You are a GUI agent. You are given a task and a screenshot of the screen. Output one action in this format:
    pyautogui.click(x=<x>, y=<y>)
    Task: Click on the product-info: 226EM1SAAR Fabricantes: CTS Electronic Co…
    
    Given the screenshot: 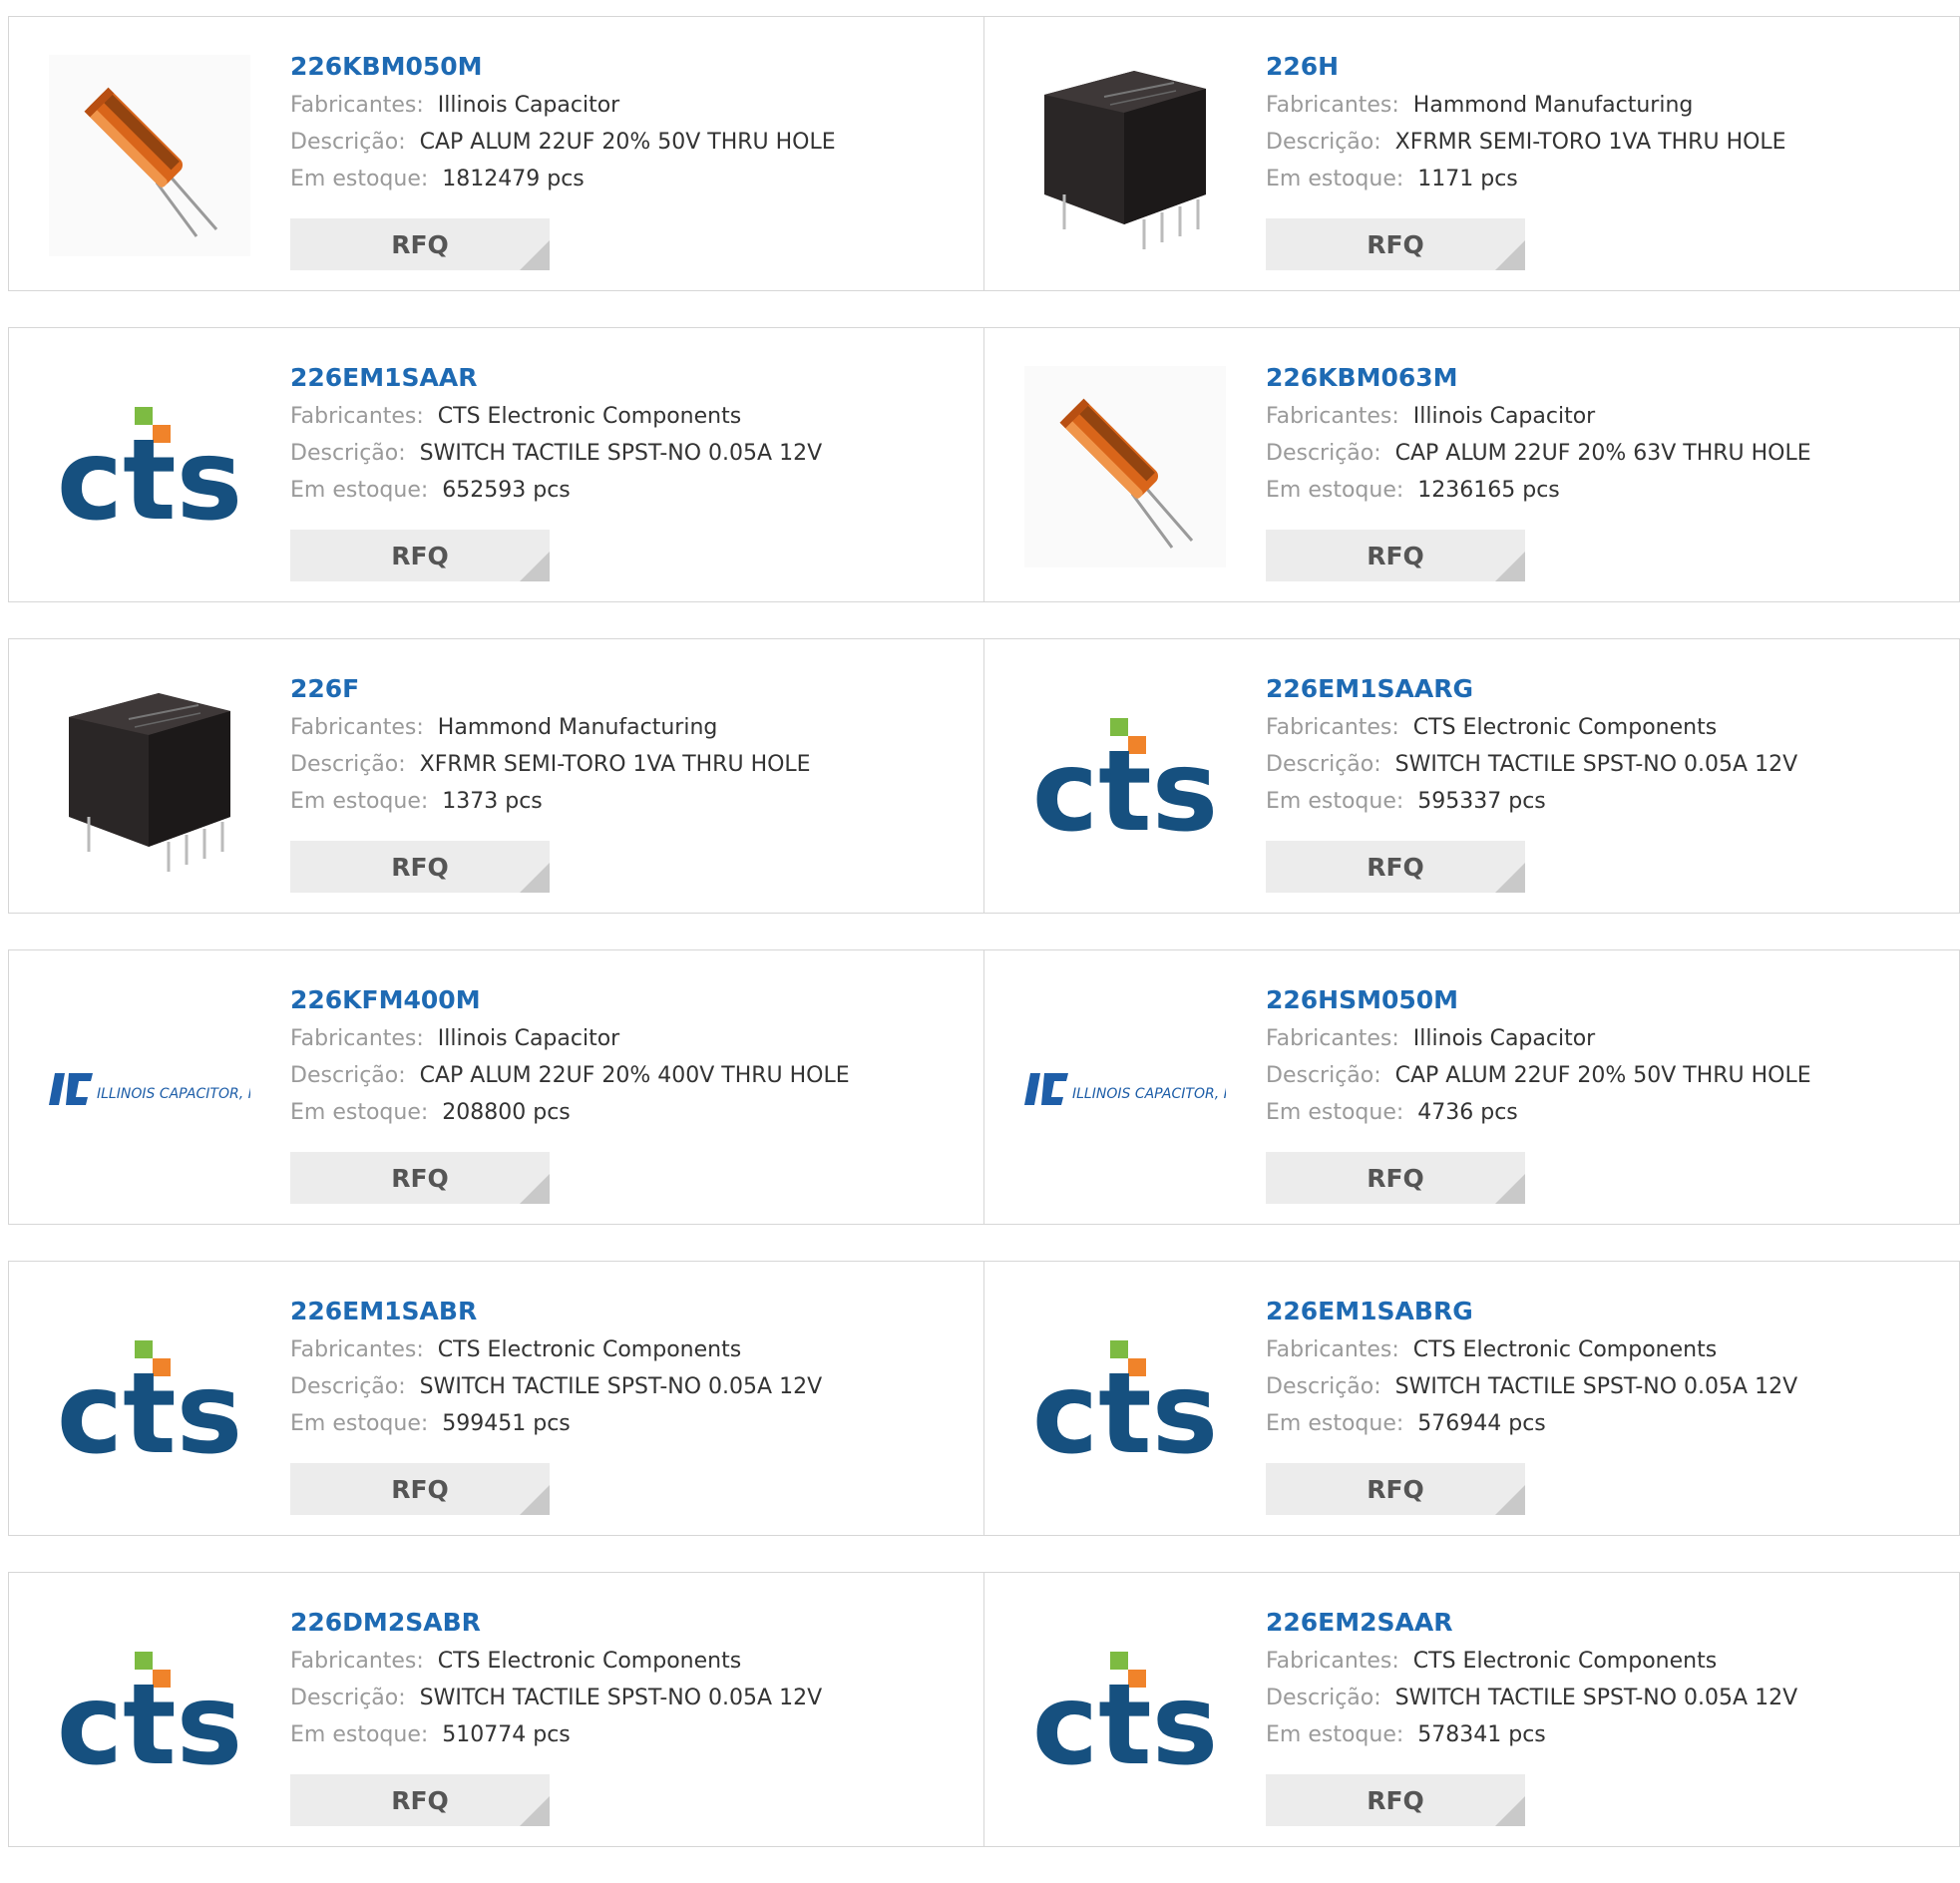 What is the action you would take?
    pyautogui.click(x=556, y=433)
    